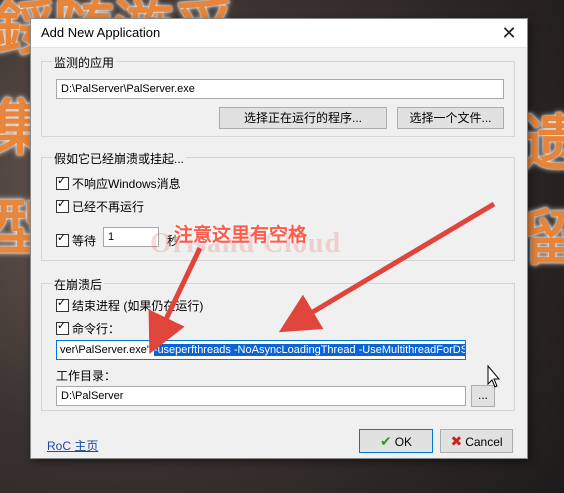 This screenshot has height=493, width=564. Describe the element at coordinates (494, 376) in the screenshot. I see `mouse-cursor-icon` at that location.